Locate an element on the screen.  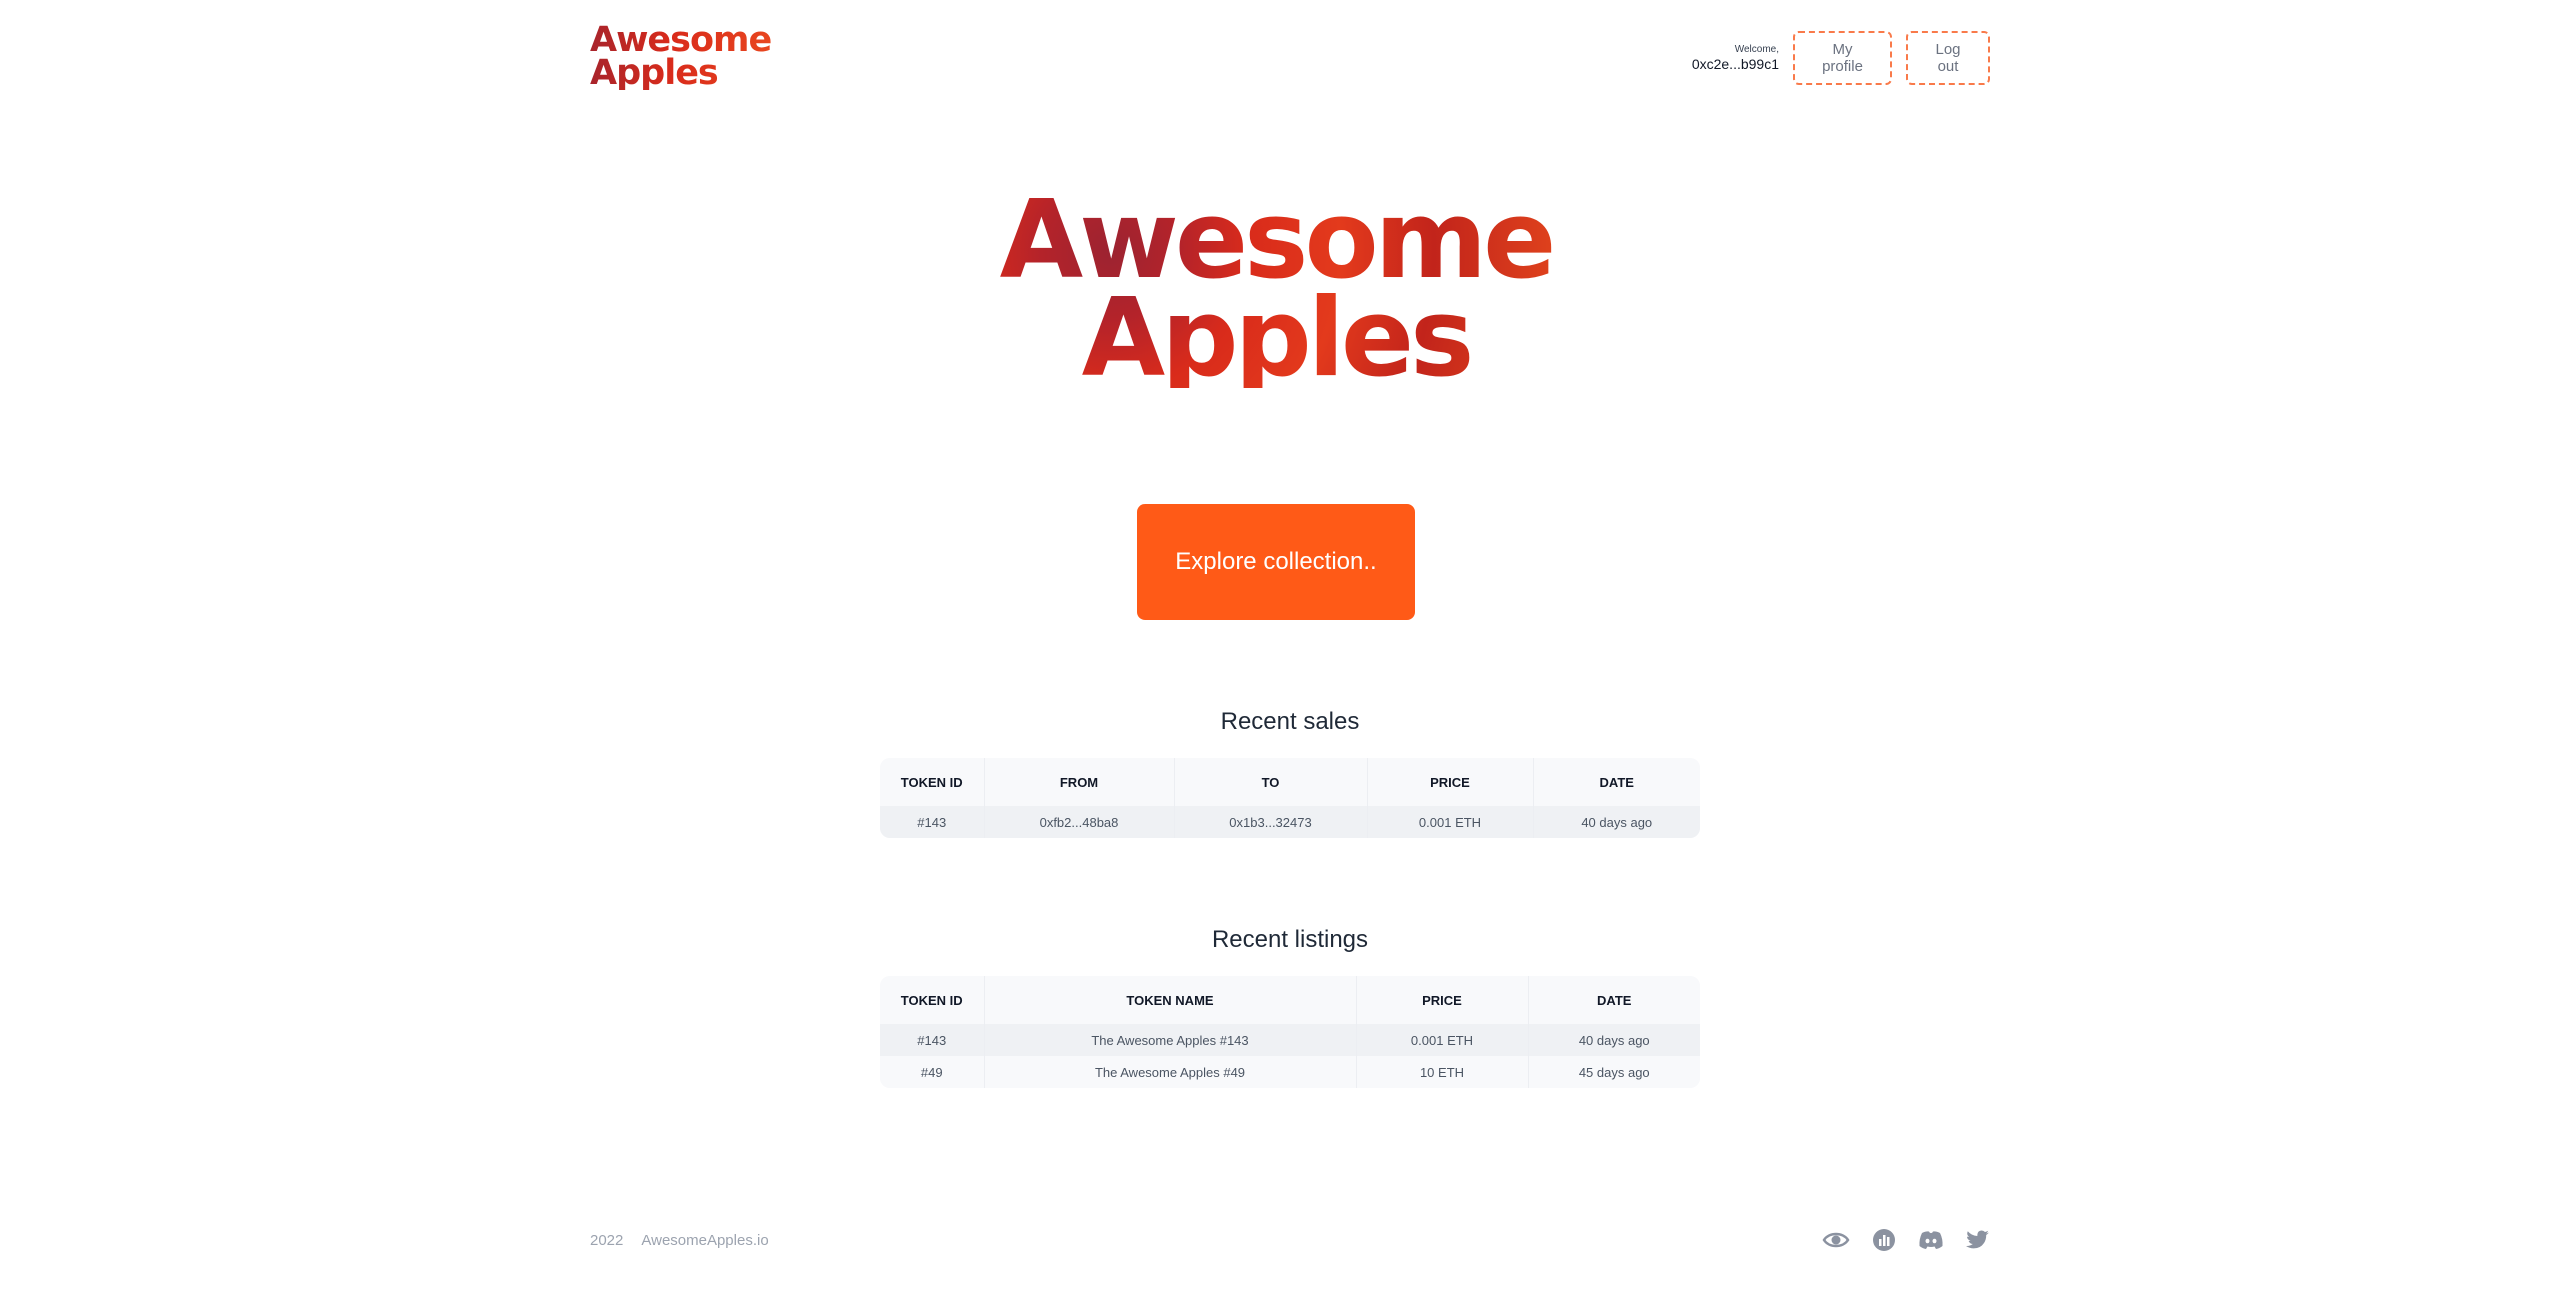
footer-text: 2022 AwesomeApples.io is located at coordinates (679, 1240).